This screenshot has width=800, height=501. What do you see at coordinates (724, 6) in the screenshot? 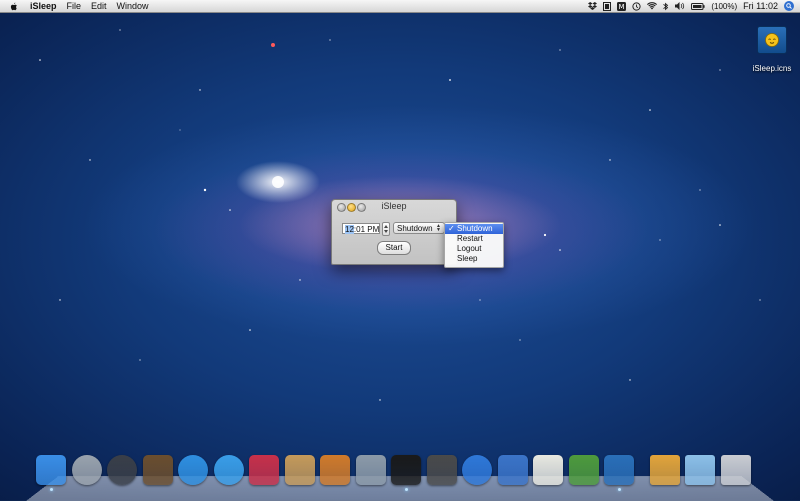
I see `battery-percentage: (100%)` at bounding box center [724, 6].